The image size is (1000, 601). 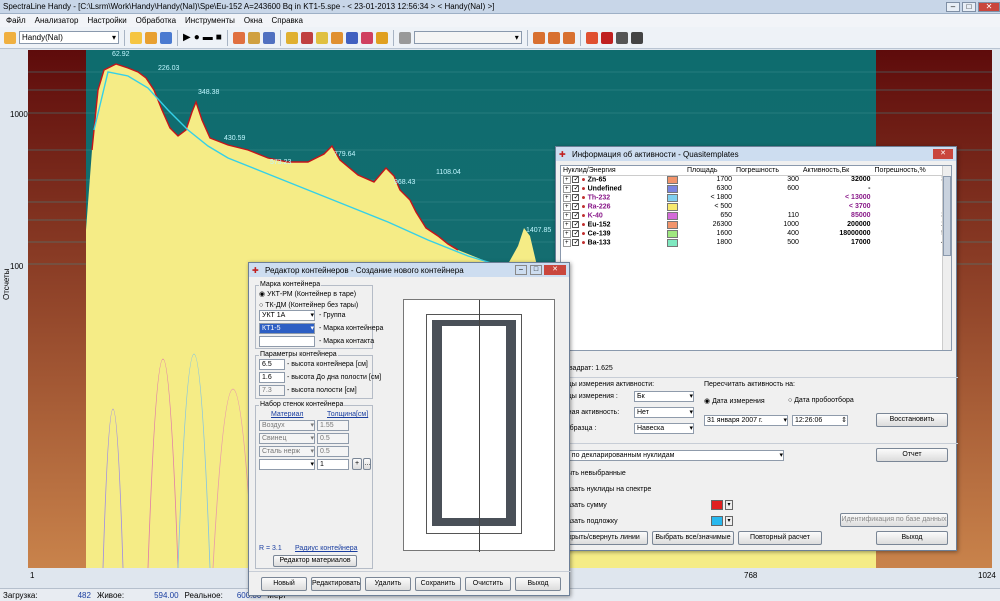 I want to click on menu-windows: Окна, so click(x=253, y=20).